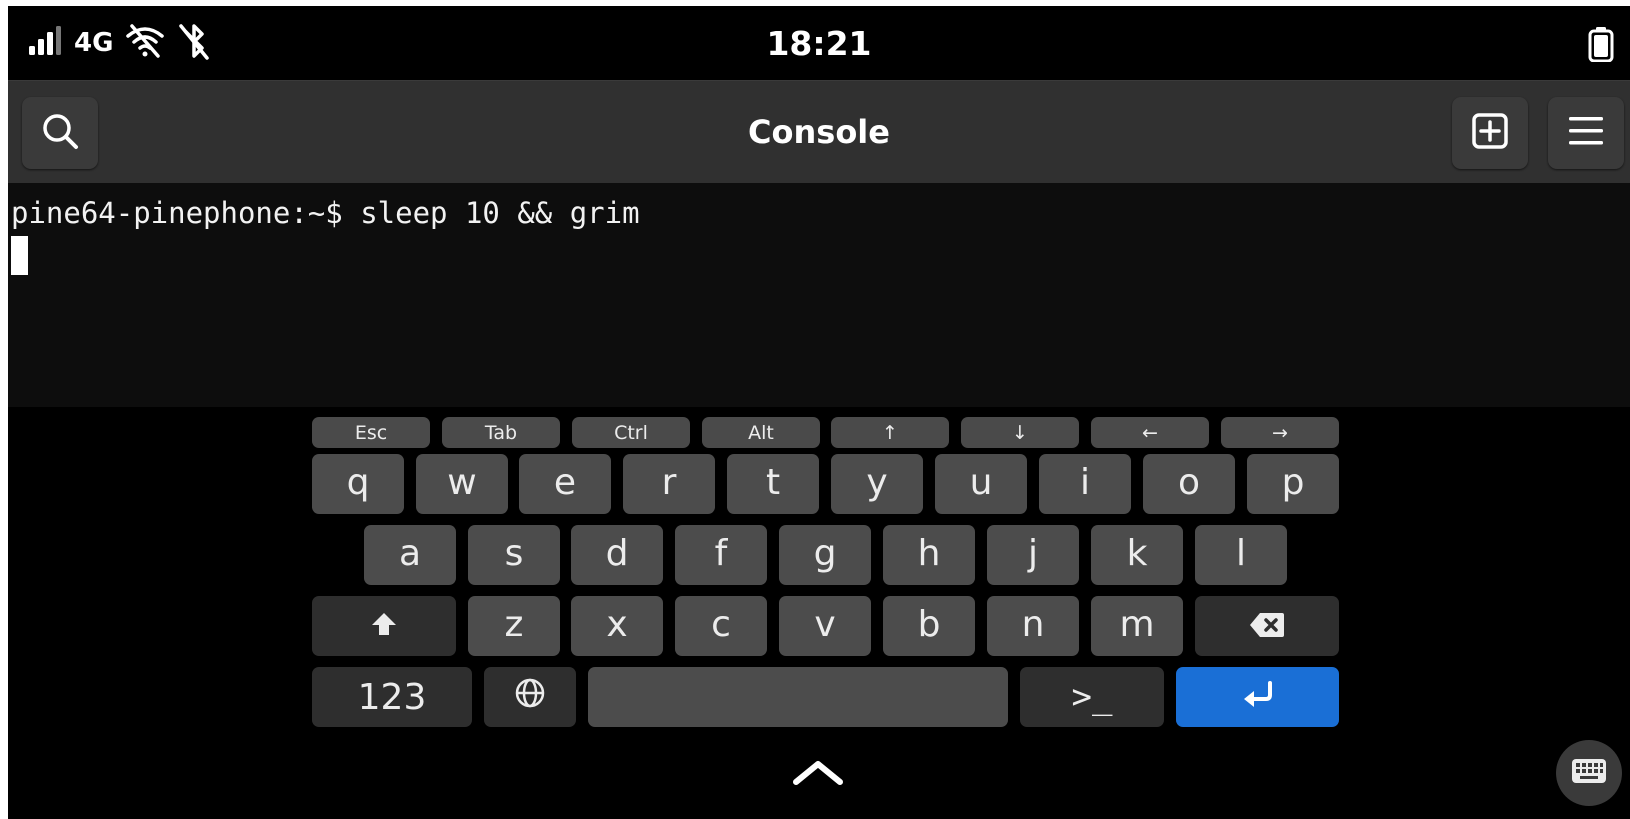 This screenshot has width=1630, height=819. I want to click on key-x: x, so click(617, 626).